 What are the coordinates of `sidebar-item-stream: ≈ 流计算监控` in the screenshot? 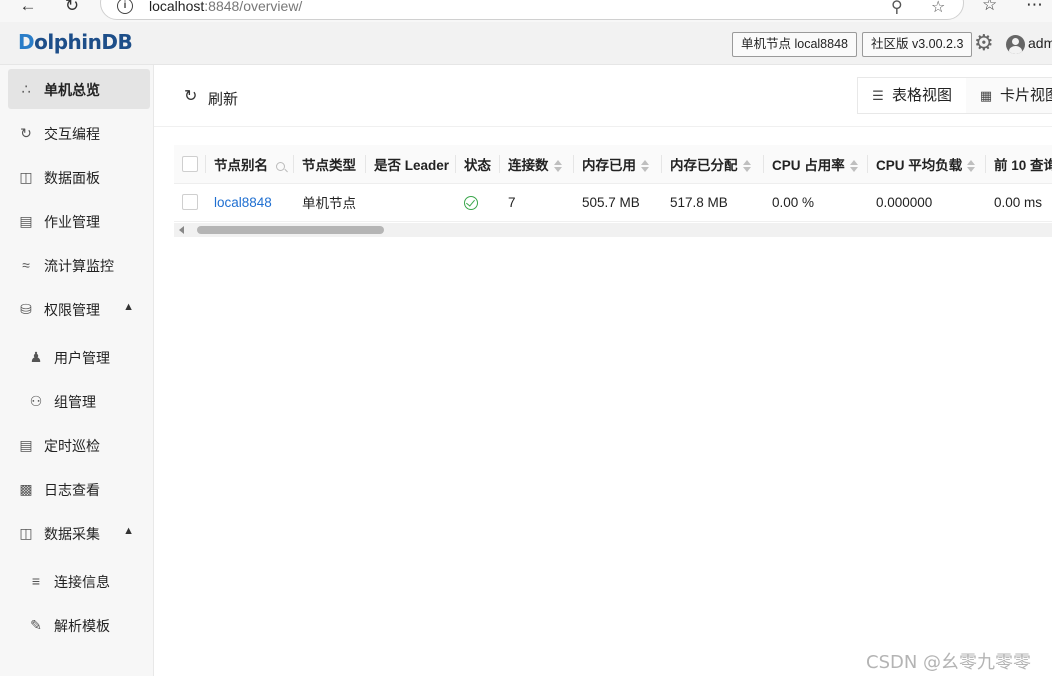 It's located at (79, 265).